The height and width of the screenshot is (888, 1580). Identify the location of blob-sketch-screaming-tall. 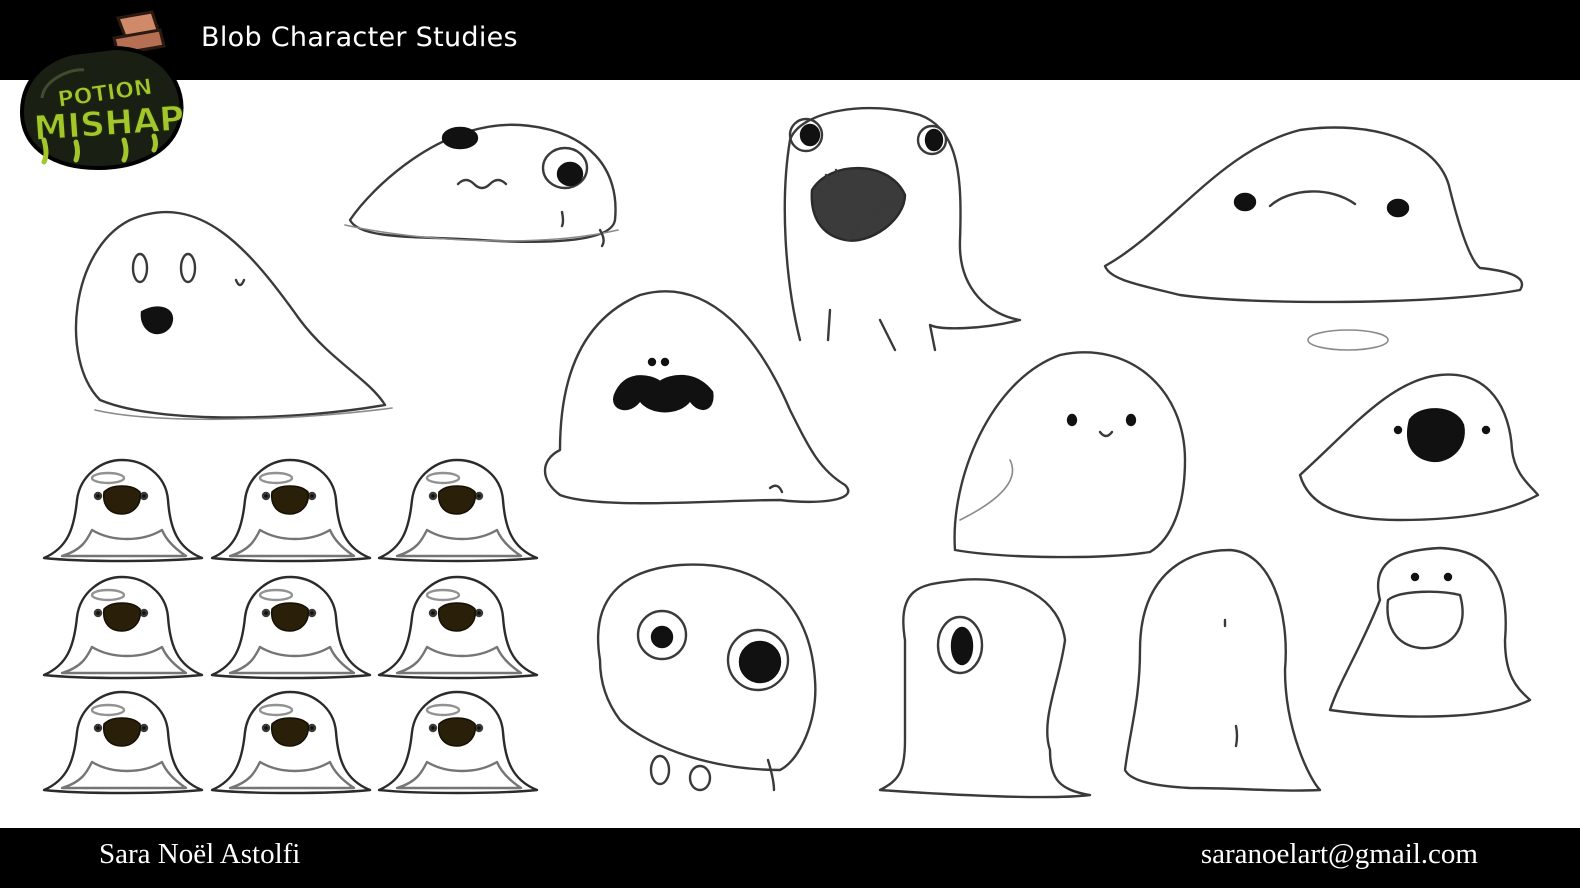
(902, 229).